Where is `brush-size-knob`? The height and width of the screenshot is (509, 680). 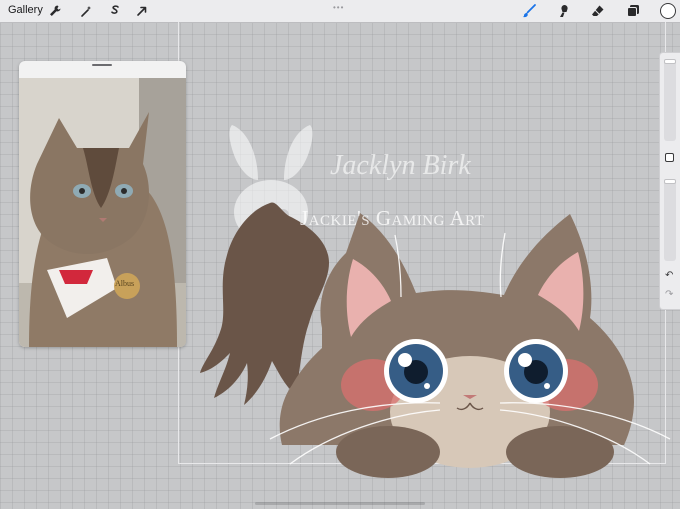 brush-size-knob is located at coordinates (670, 61).